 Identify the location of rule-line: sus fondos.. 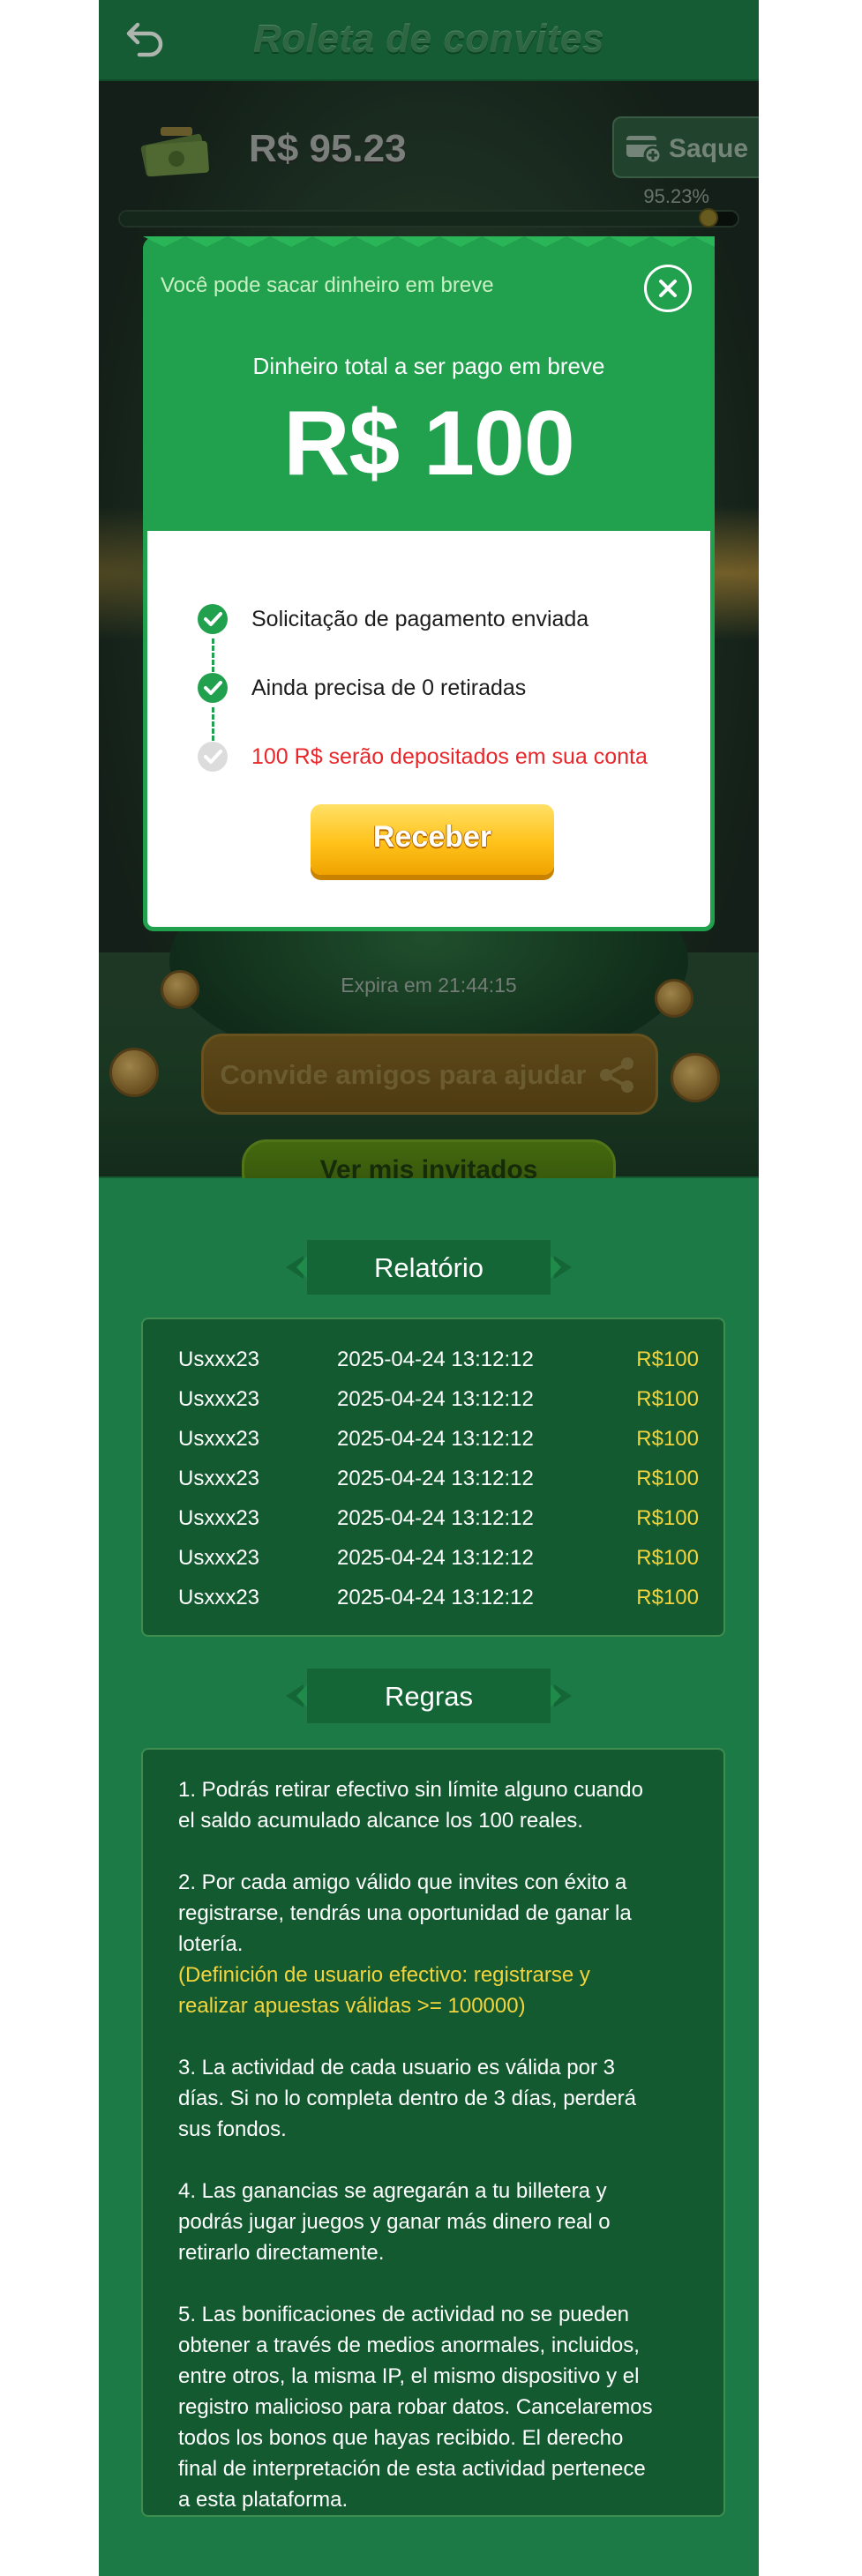
(232, 2129).